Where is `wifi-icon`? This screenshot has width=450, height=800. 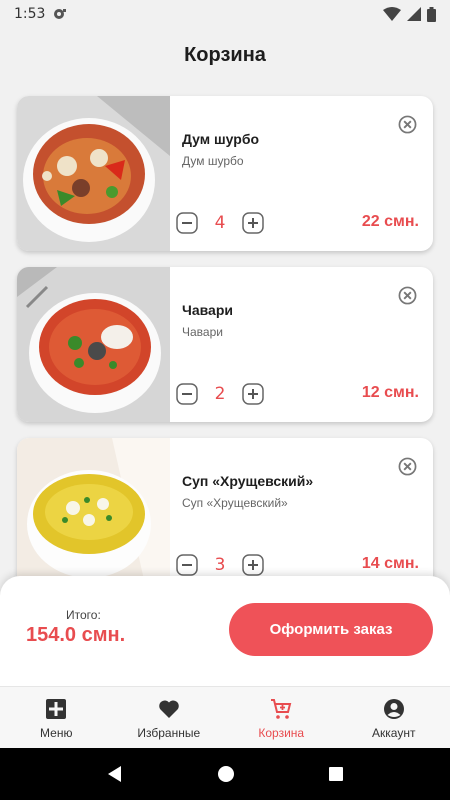
wifi-icon is located at coordinates (392, 14).